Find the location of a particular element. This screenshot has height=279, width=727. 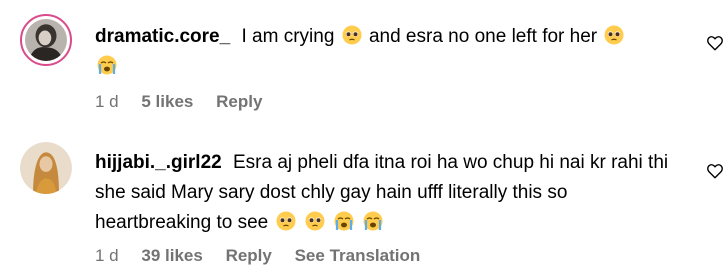

comment-username: dramatic.core_ is located at coordinates (162, 36).